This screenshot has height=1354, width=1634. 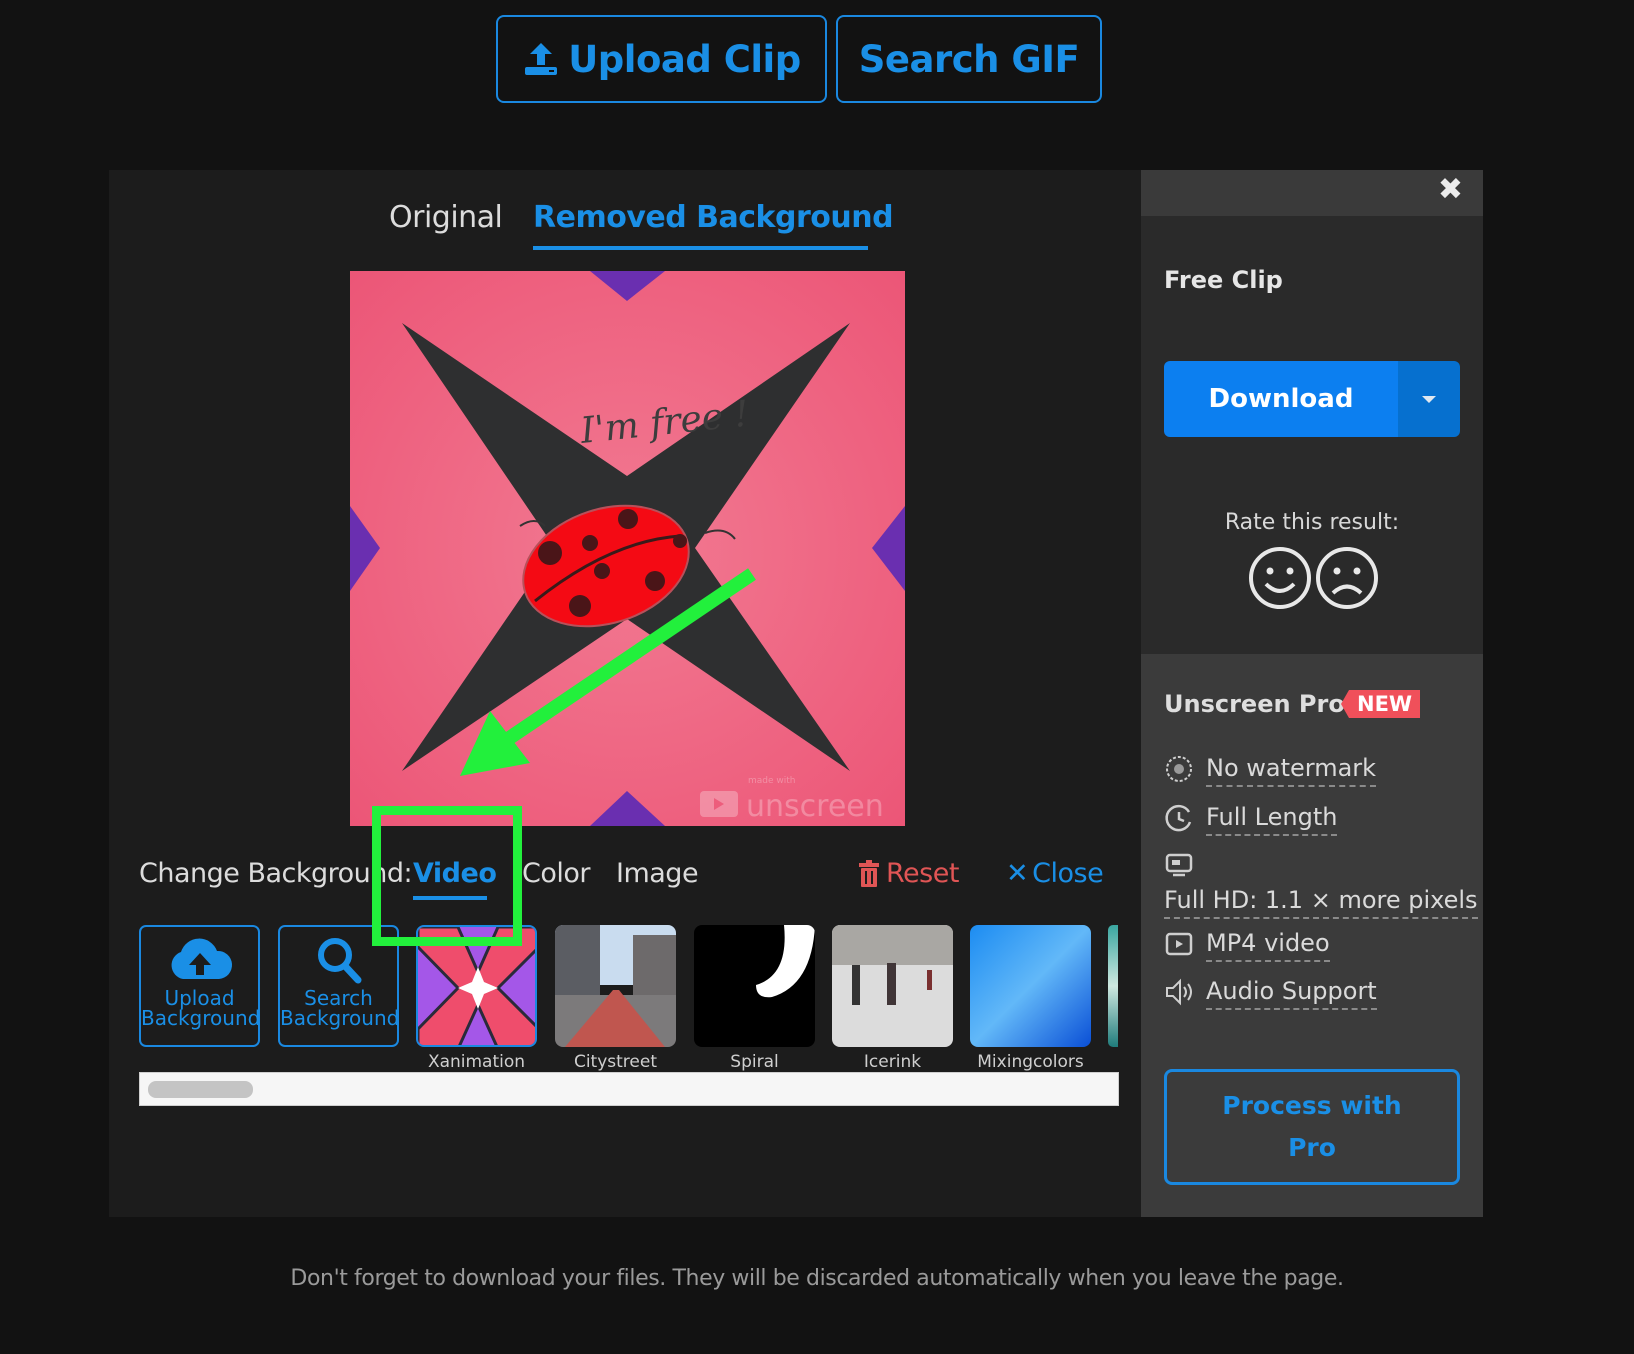 I want to click on search-background-label-1: Search, so click(x=338, y=998).